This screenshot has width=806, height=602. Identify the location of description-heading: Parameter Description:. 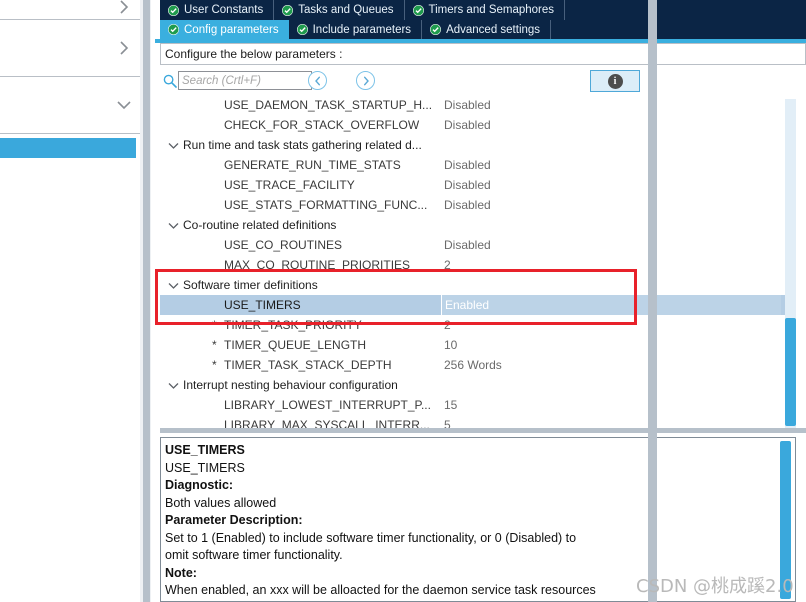
(234, 520).